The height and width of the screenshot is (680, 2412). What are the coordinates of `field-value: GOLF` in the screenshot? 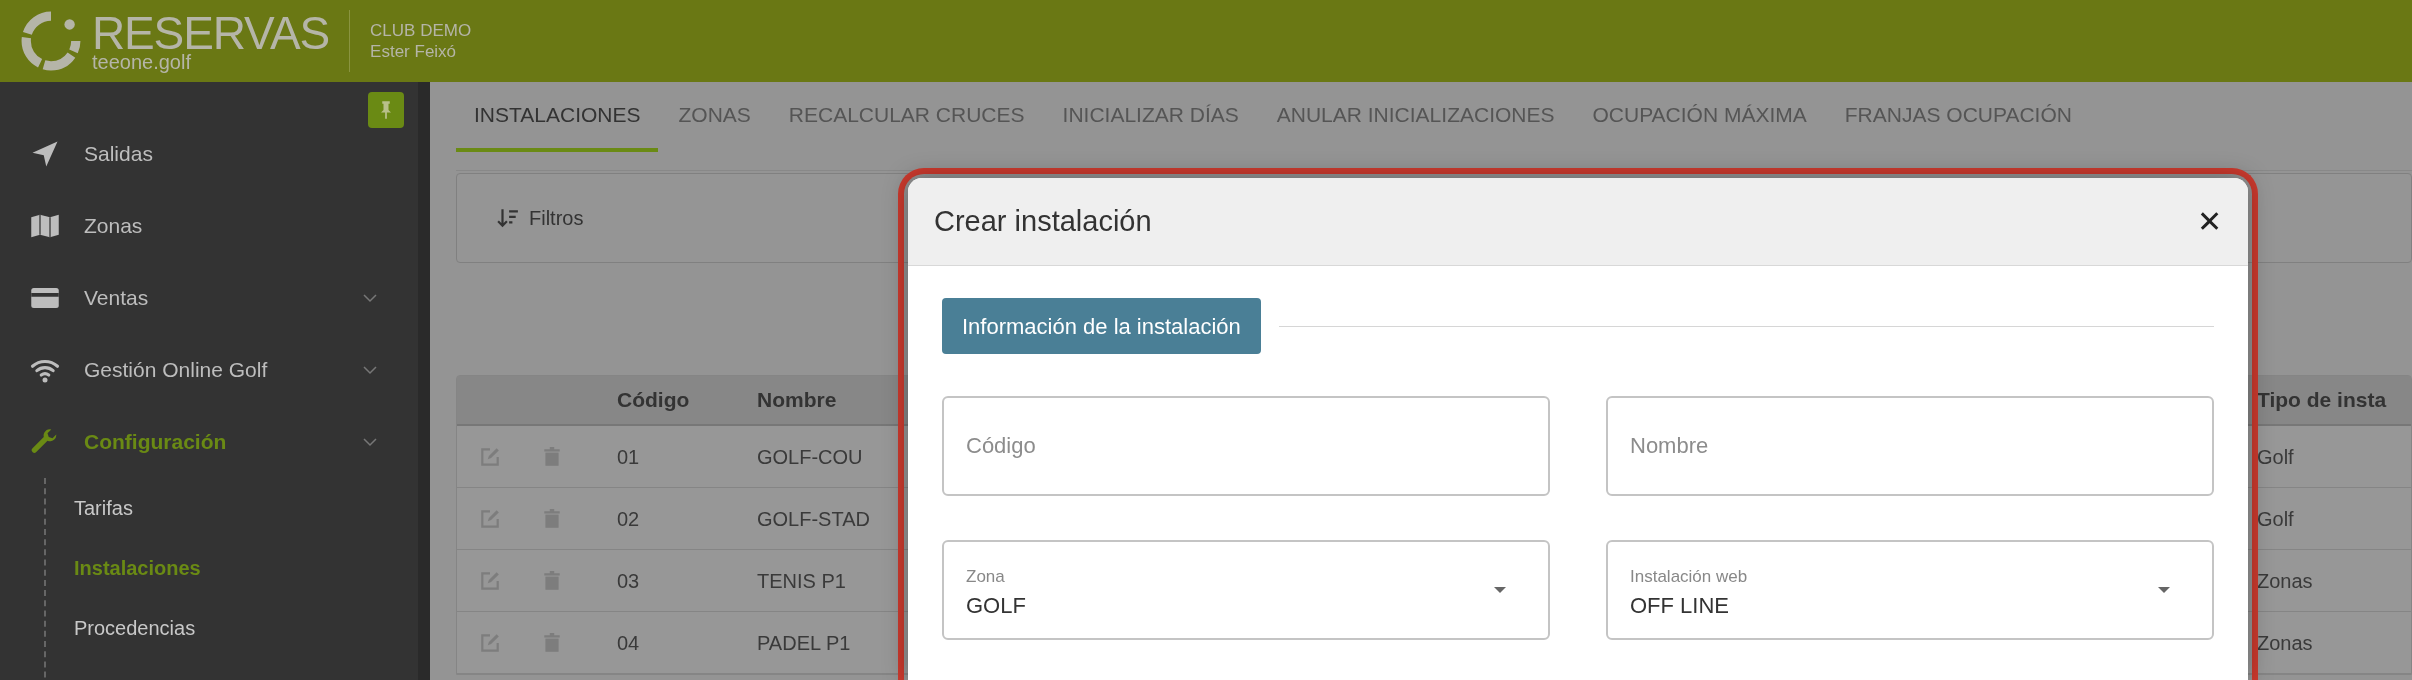 It's located at (996, 606).